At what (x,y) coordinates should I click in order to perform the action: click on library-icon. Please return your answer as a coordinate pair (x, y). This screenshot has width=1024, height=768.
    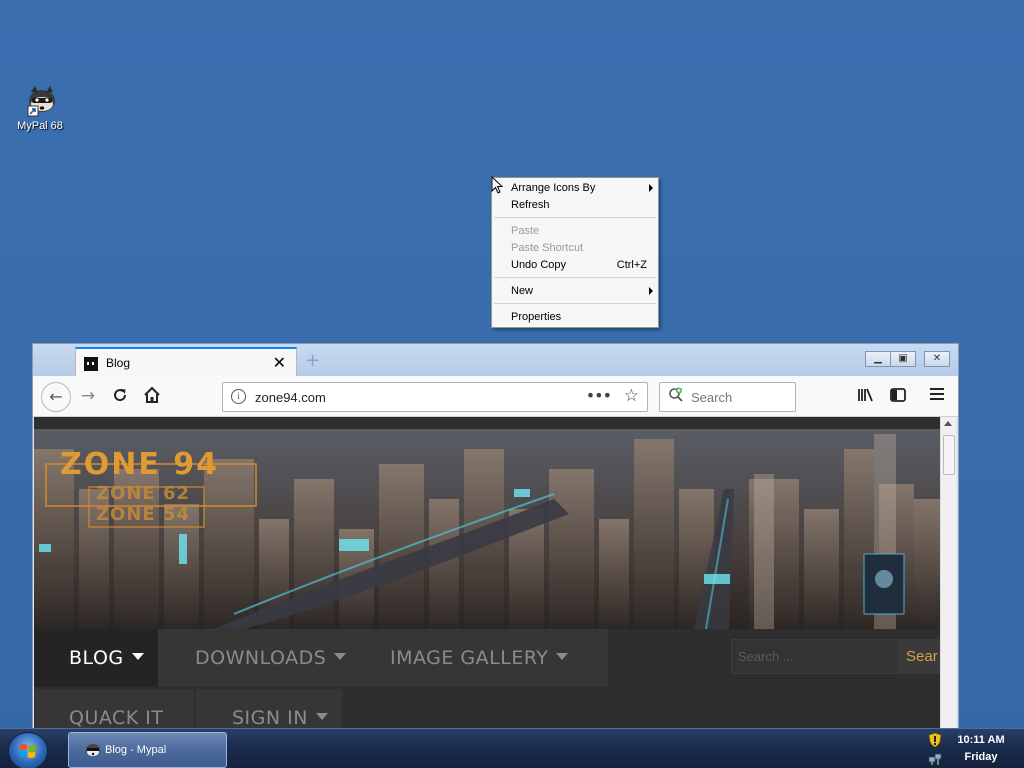
    Looking at the image, I should click on (865, 395).